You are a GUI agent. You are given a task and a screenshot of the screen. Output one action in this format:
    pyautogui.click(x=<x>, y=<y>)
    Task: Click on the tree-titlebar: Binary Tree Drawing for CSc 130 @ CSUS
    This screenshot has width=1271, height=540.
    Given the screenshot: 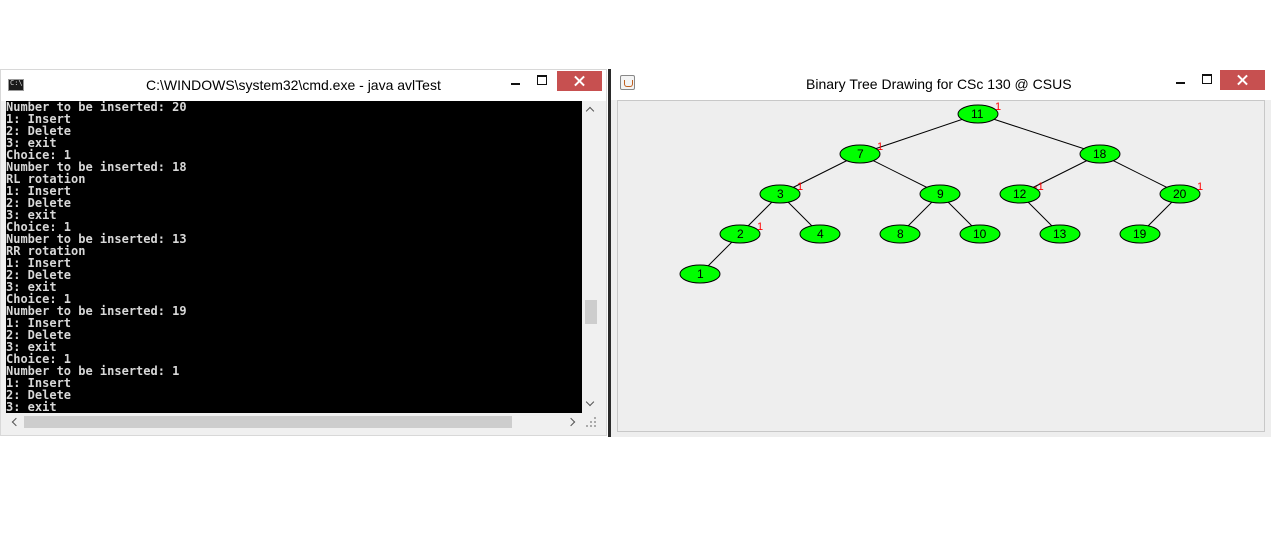 What is the action you would take?
    pyautogui.click(x=941, y=84)
    